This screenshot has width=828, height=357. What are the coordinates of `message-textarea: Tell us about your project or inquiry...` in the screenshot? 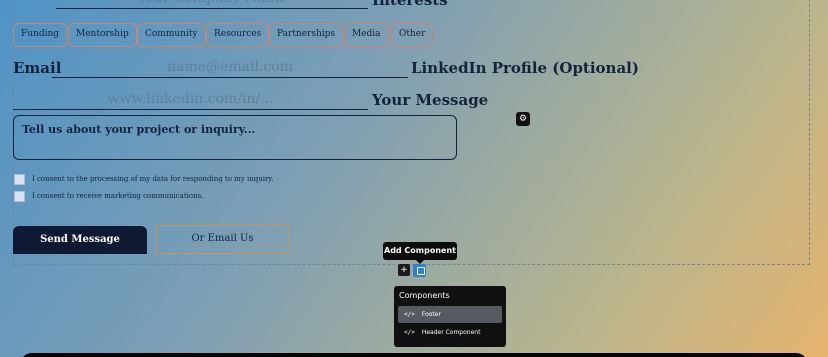 It's located at (235, 137).